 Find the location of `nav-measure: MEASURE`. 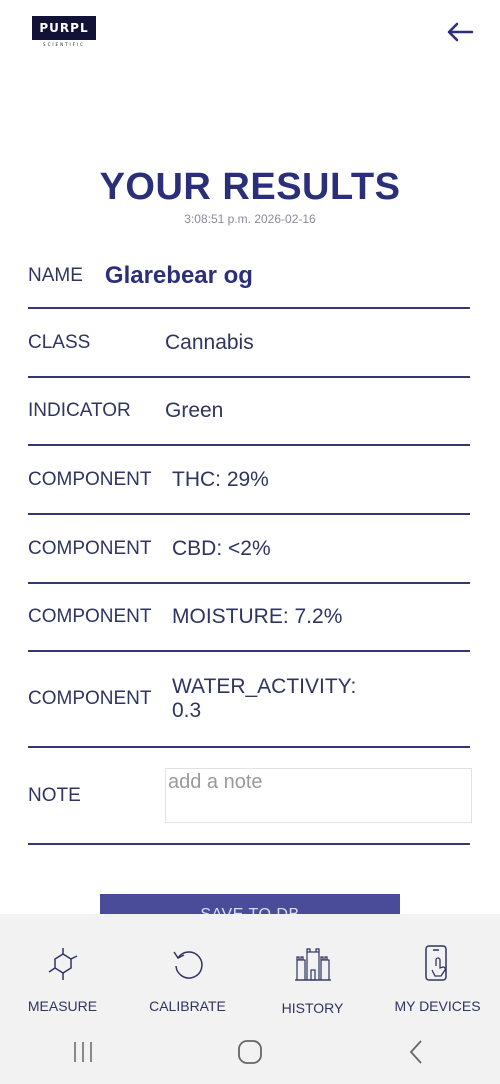

nav-measure: MEASURE is located at coordinates (62, 967).